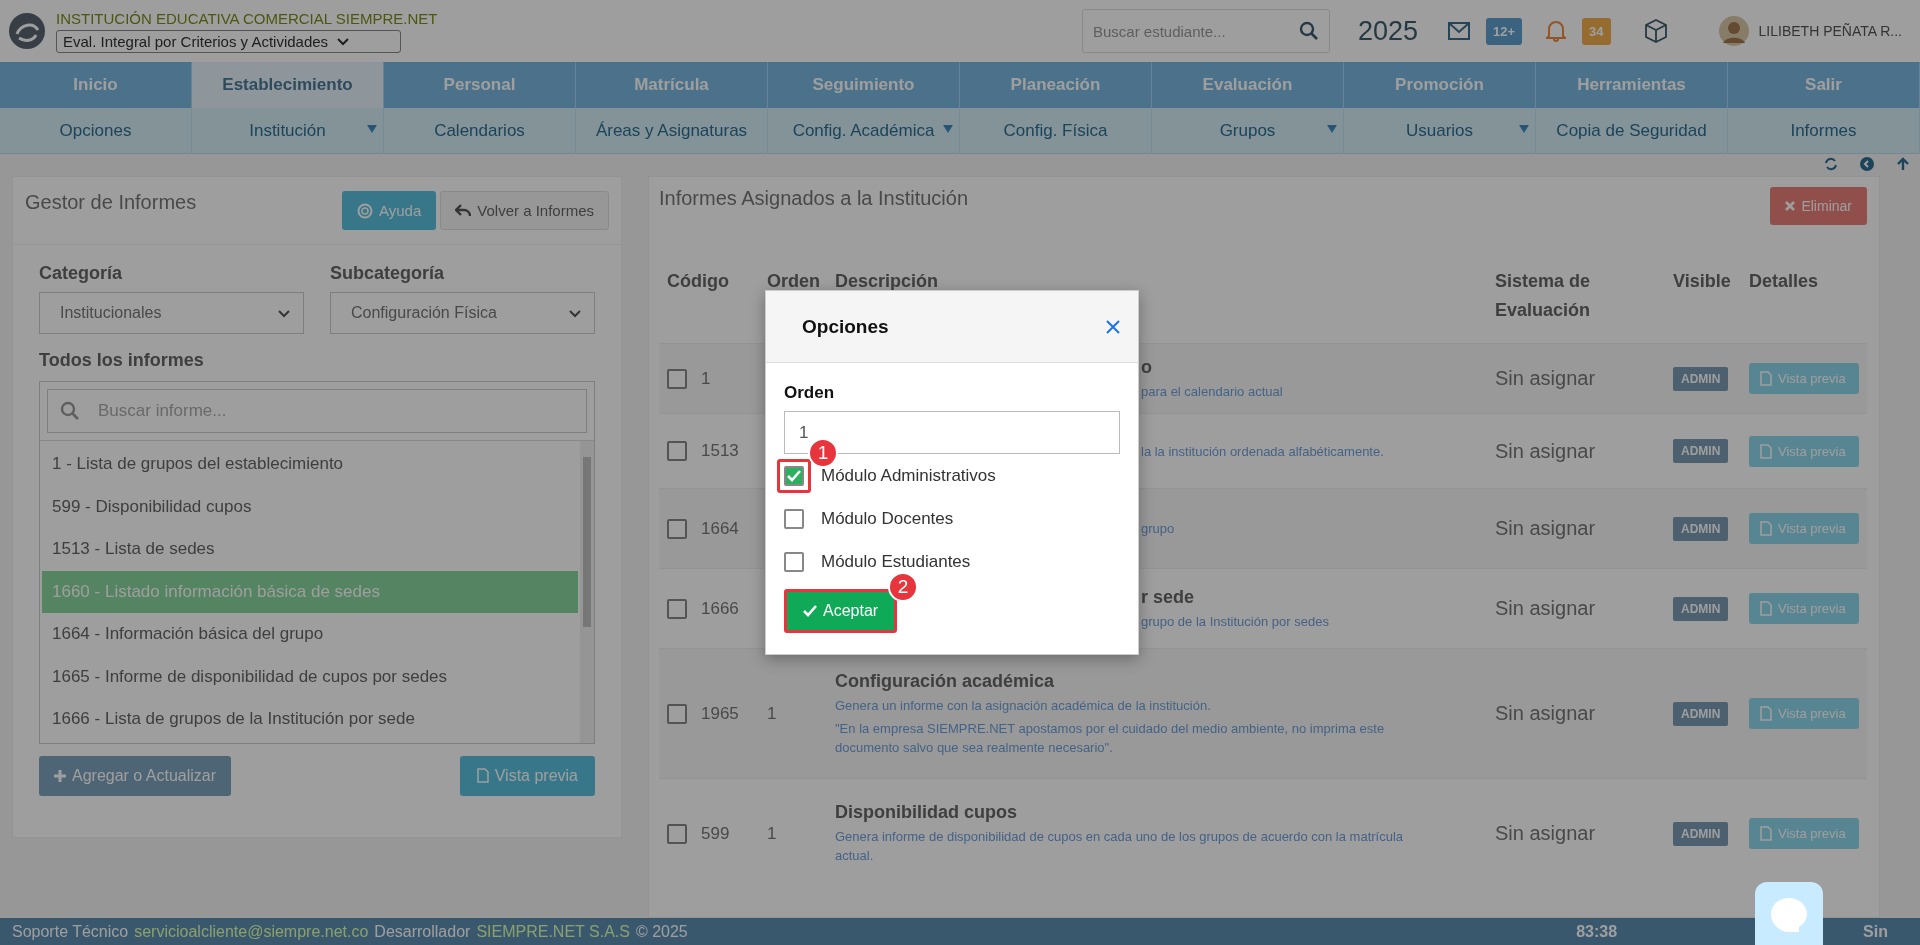  What do you see at coordinates (60, 775) in the screenshot?
I see `plus-icon` at bounding box center [60, 775].